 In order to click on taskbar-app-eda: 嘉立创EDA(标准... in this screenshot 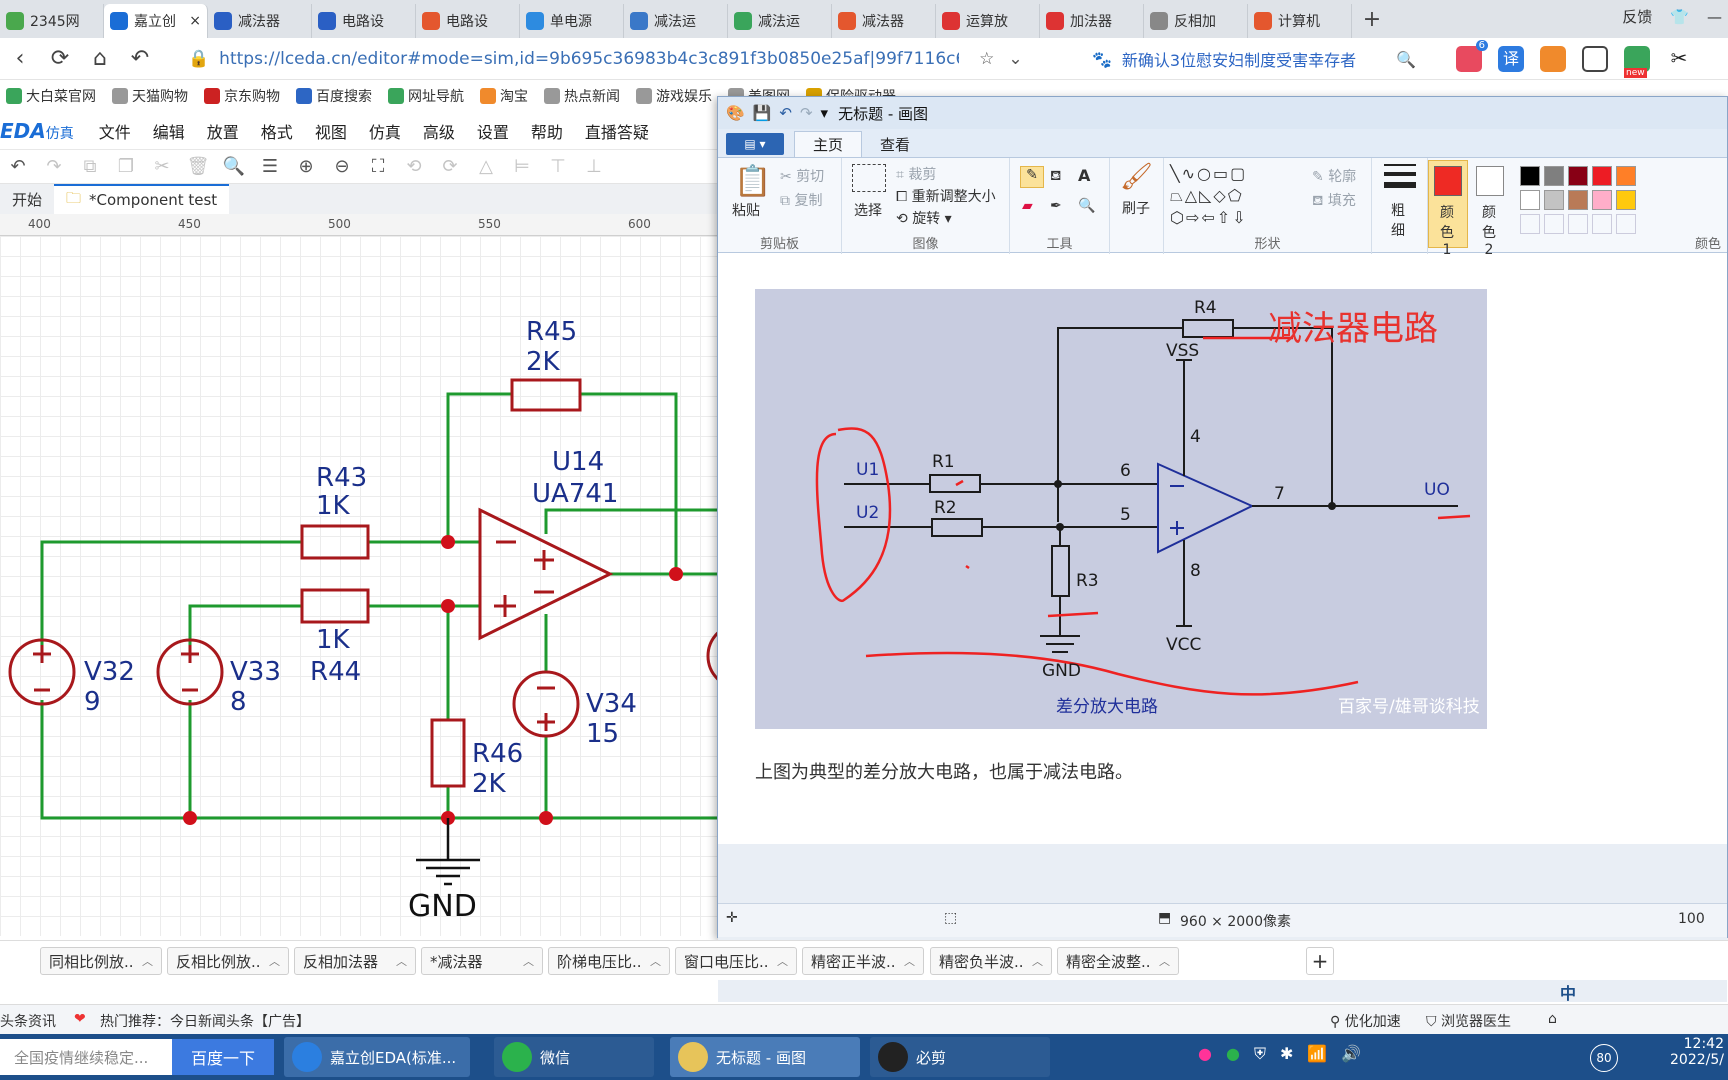, I will do `click(377, 1057)`.